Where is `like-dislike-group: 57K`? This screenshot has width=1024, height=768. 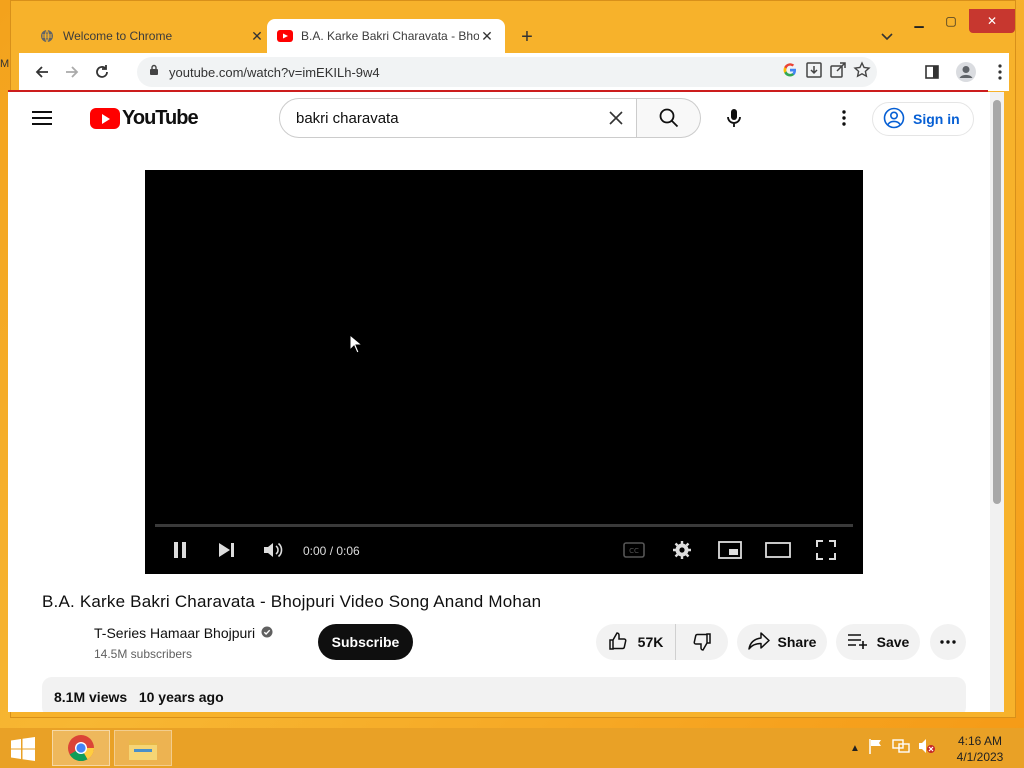
like-dislike-group: 57K is located at coordinates (662, 642).